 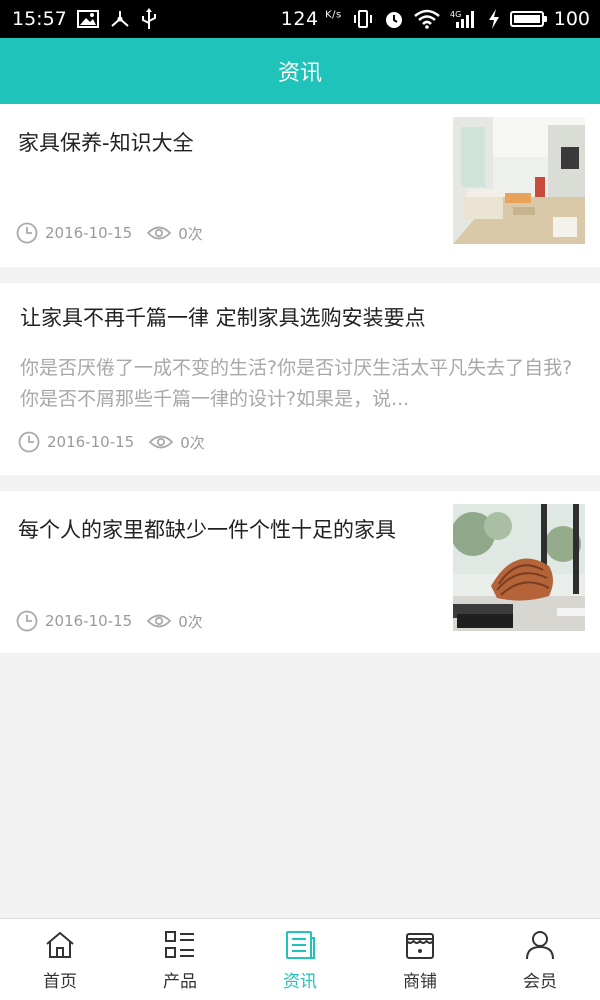 I want to click on battery-level: 100, so click(x=571, y=19).